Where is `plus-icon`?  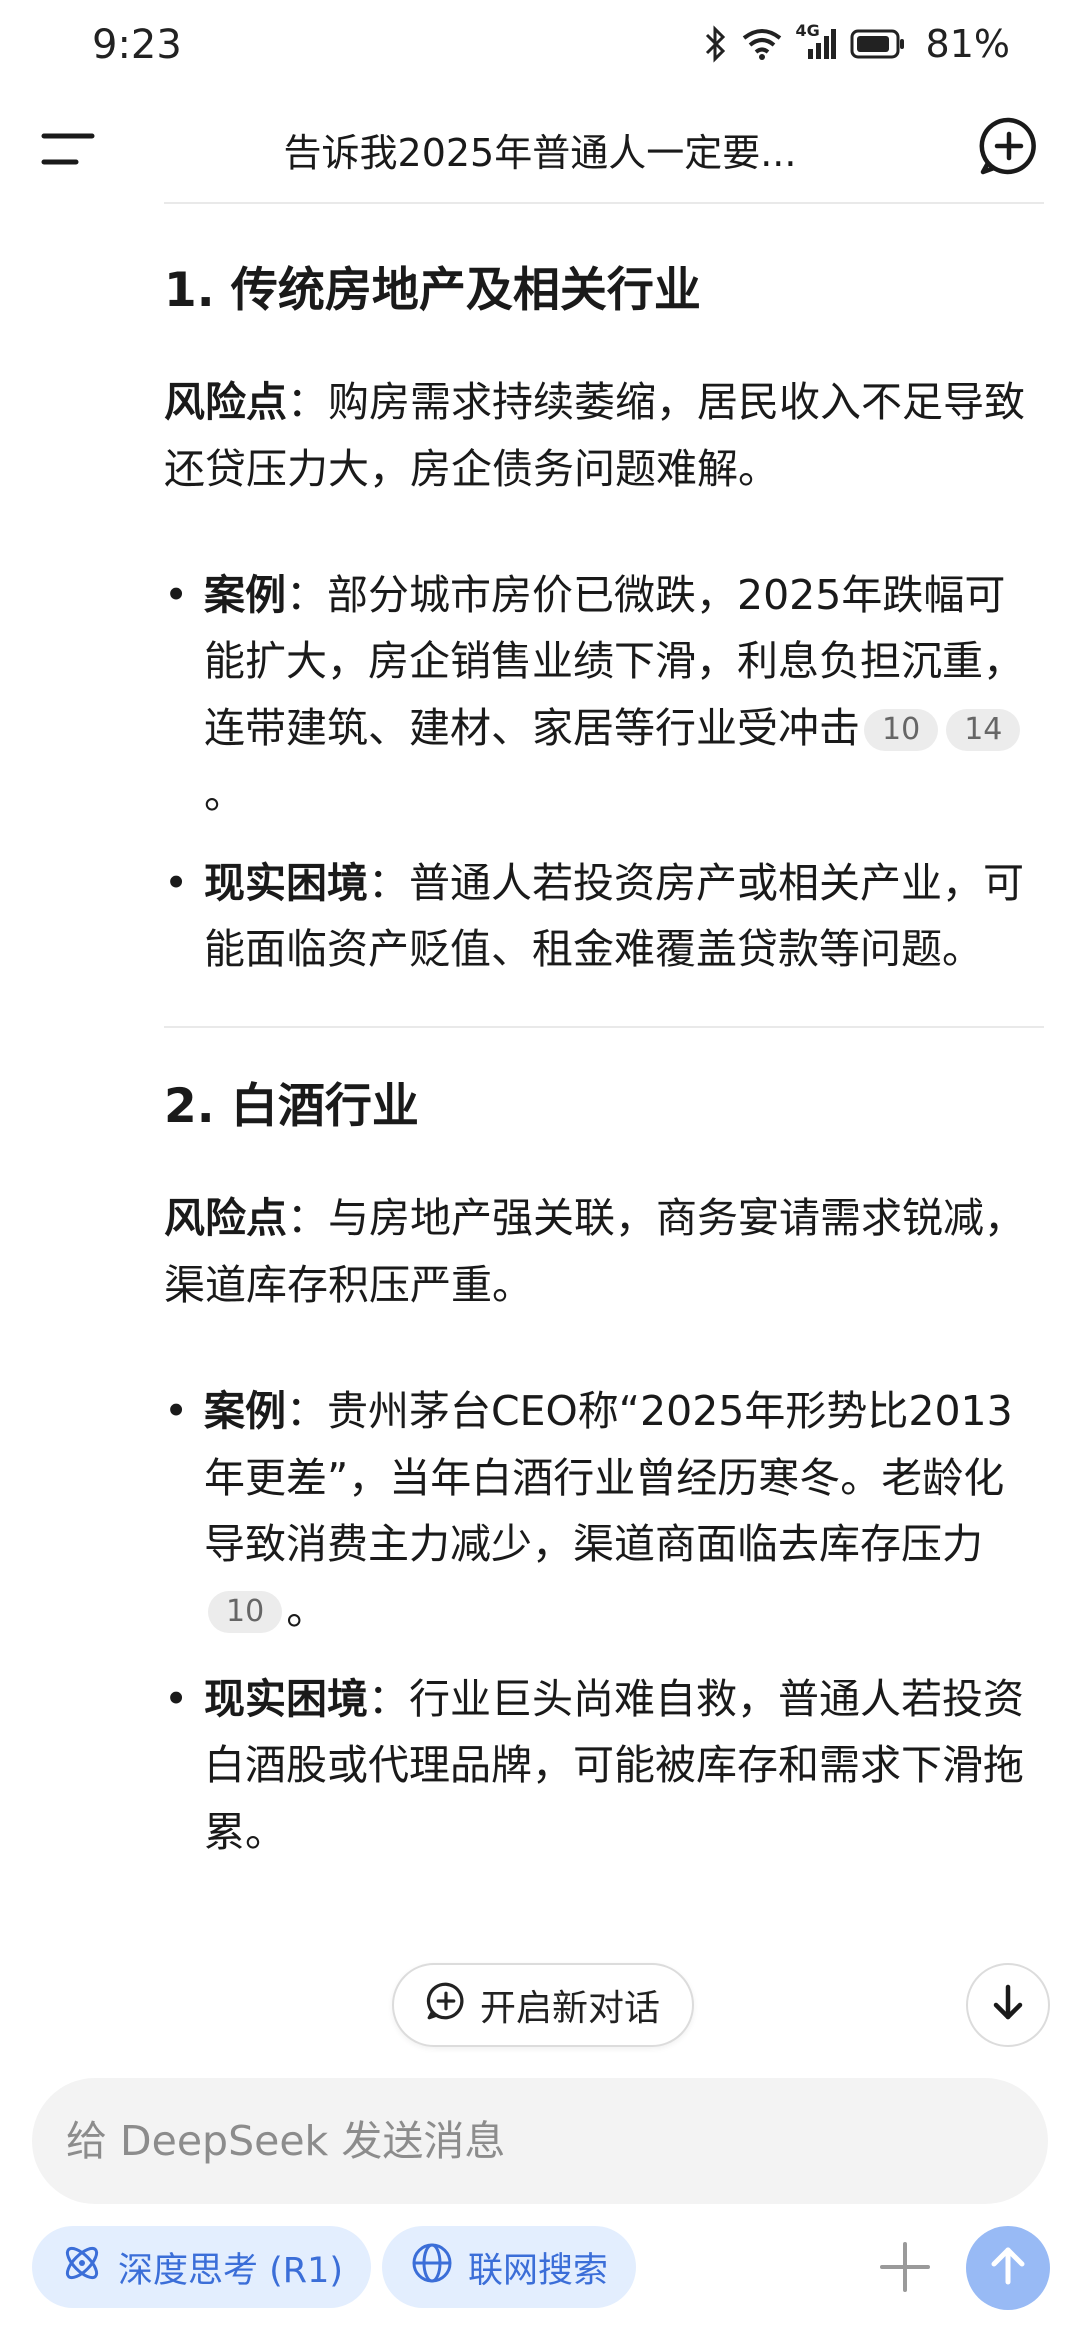 plus-icon is located at coordinates (905, 2267).